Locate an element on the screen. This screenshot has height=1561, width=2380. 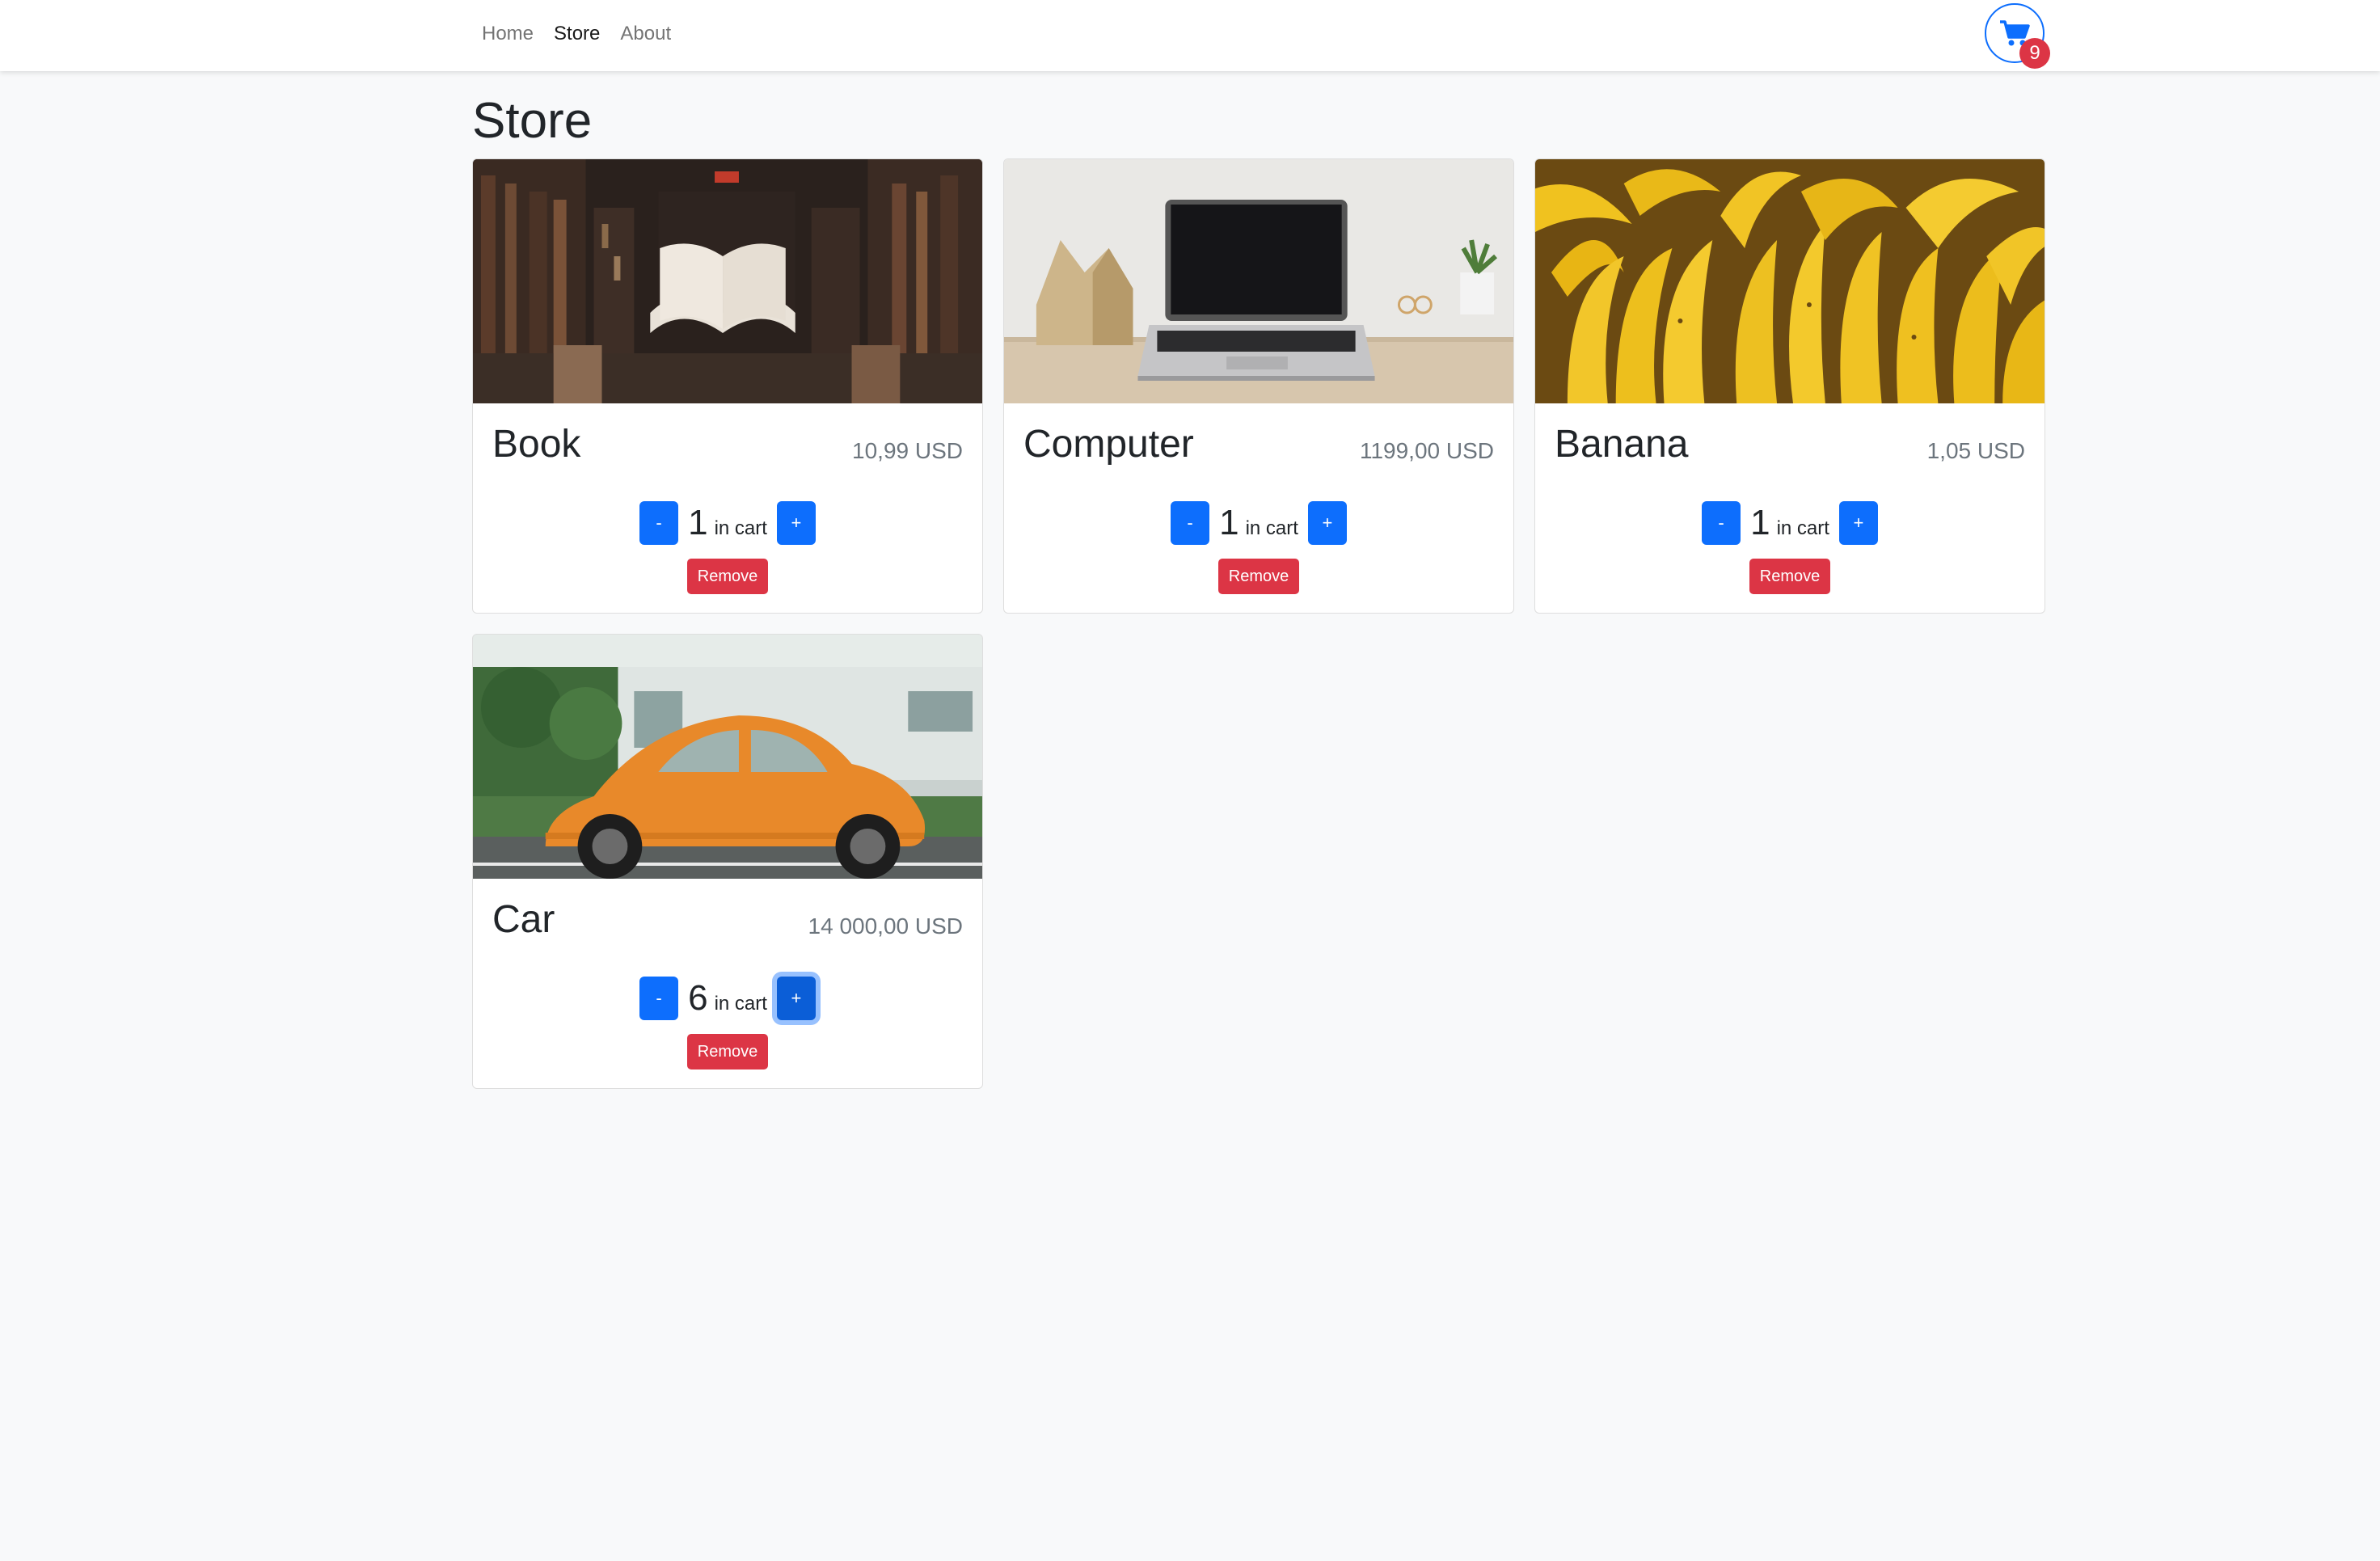
product-price: 14 000,00 USD is located at coordinates (886, 926).